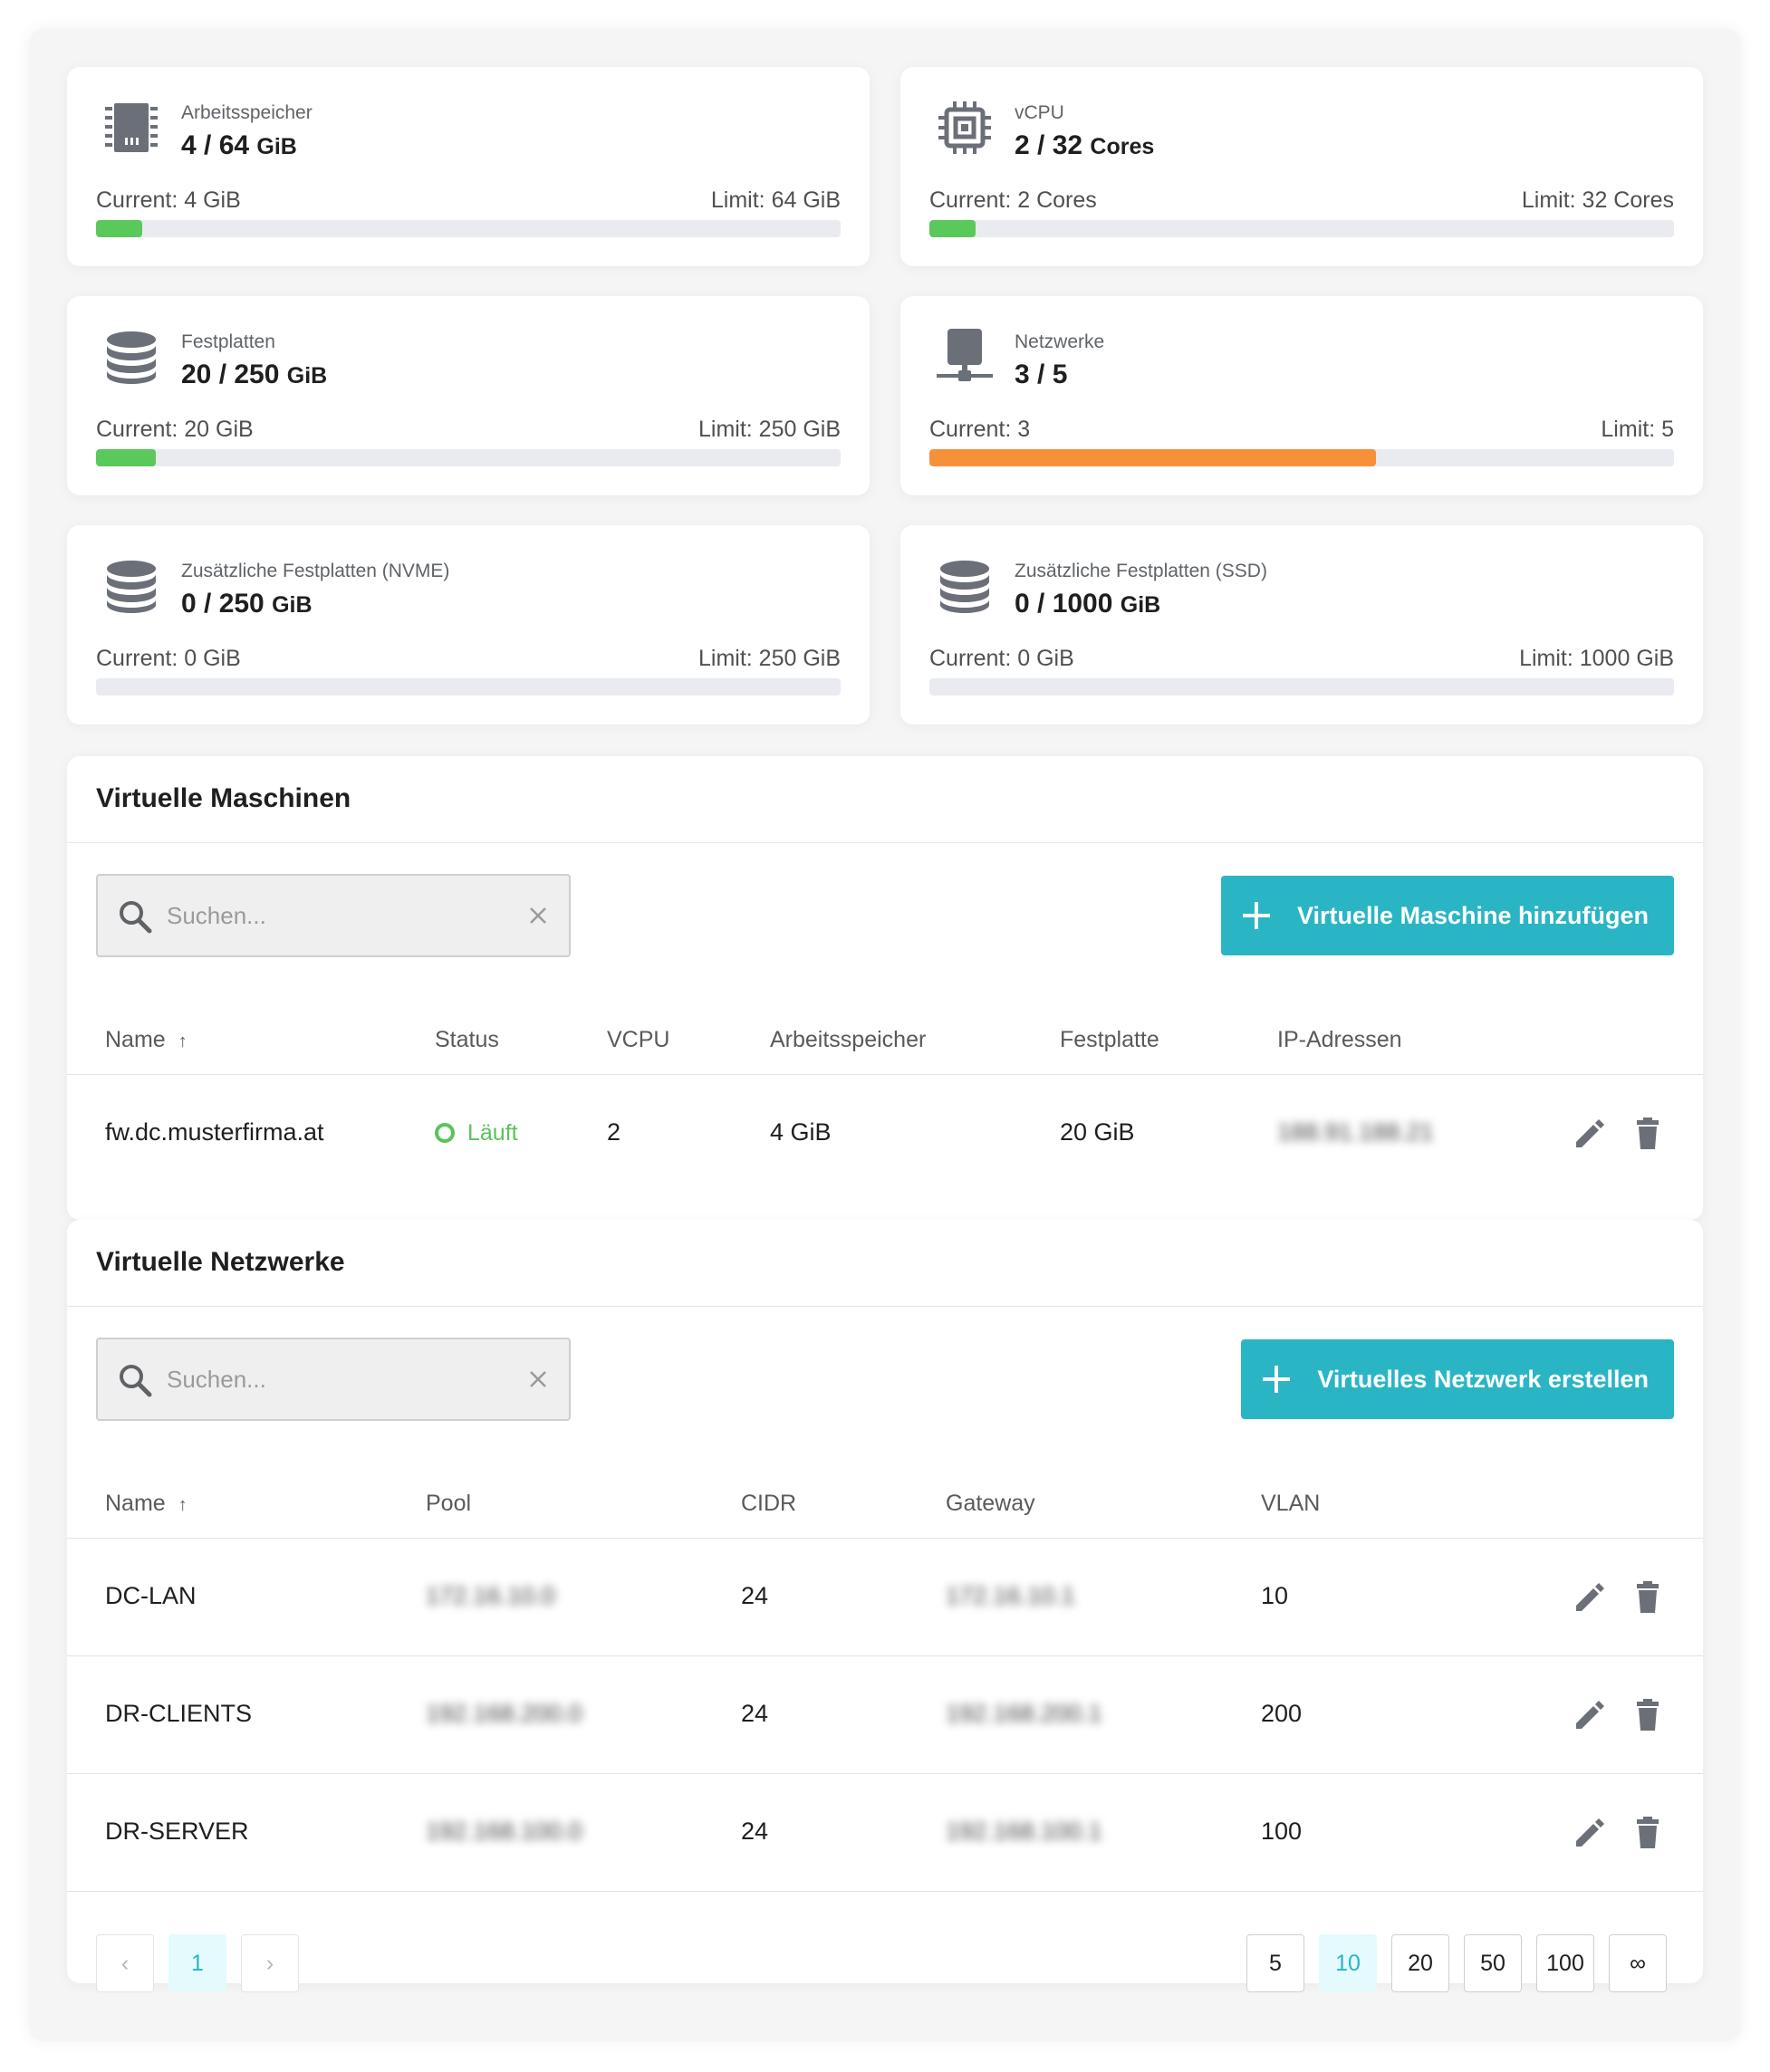 This screenshot has width=1770, height=2072. What do you see at coordinates (448, 1504) in the screenshot?
I see `column-header-pool: Pool` at bounding box center [448, 1504].